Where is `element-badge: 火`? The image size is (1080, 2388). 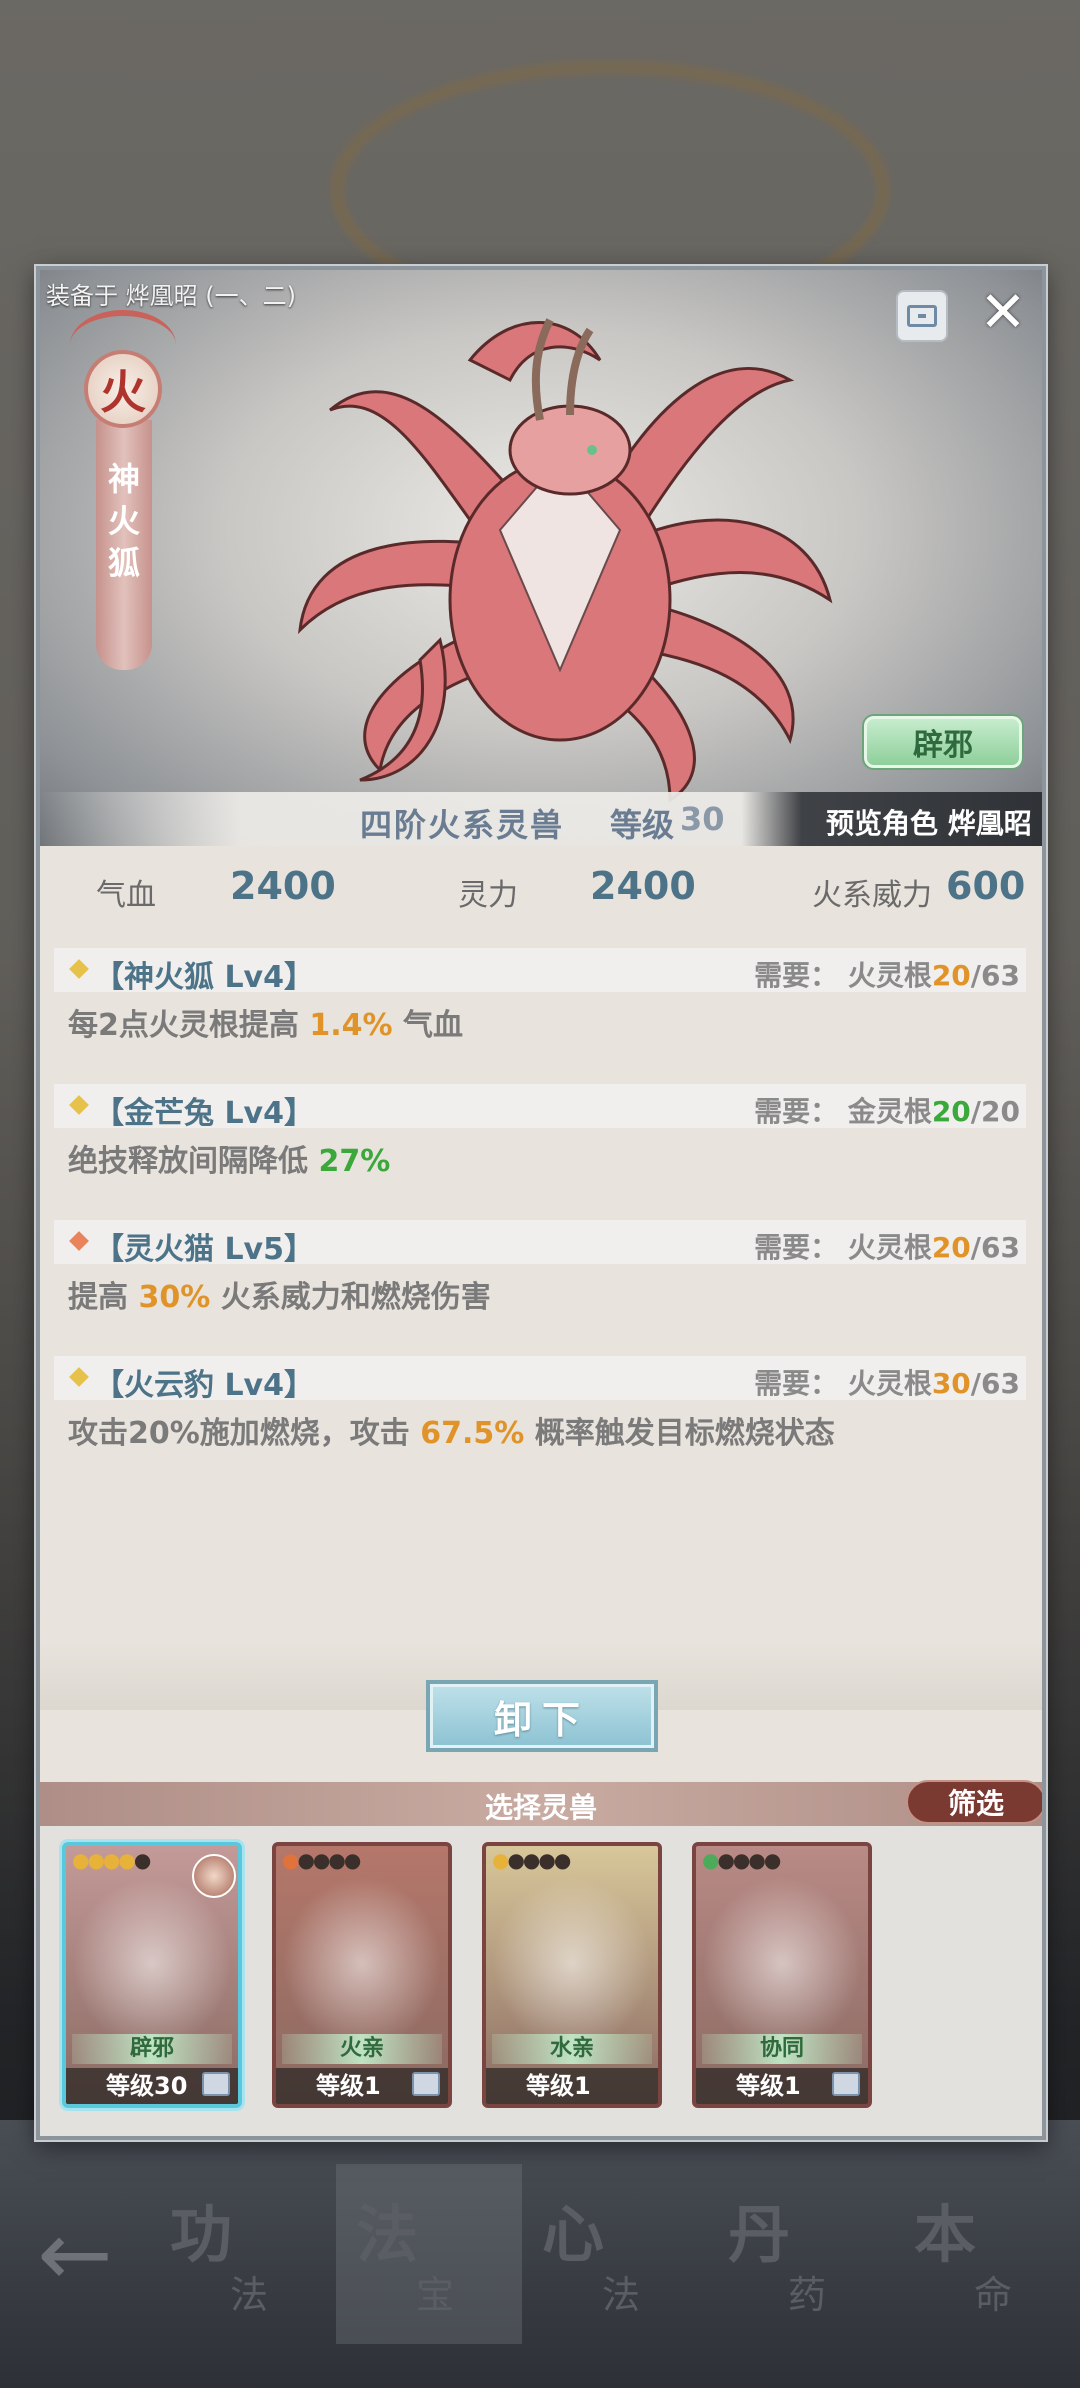
element-badge: 火 is located at coordinates (123, 389).